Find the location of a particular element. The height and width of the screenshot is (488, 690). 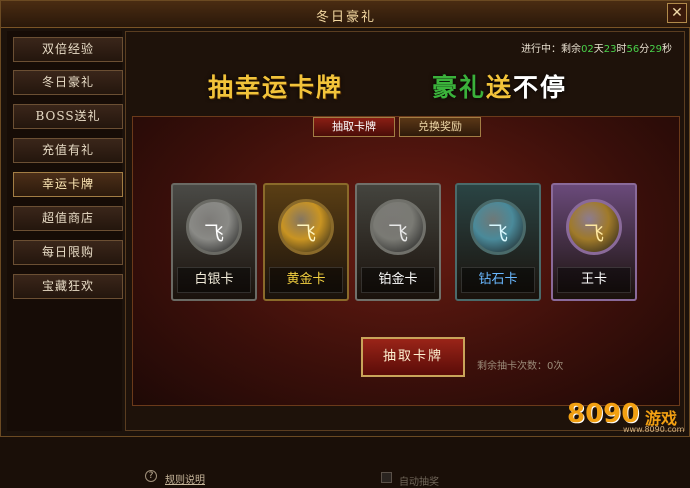

sidebar-item-lucky-cards: 幸运卡牌 is located at coordinates (68, 184).